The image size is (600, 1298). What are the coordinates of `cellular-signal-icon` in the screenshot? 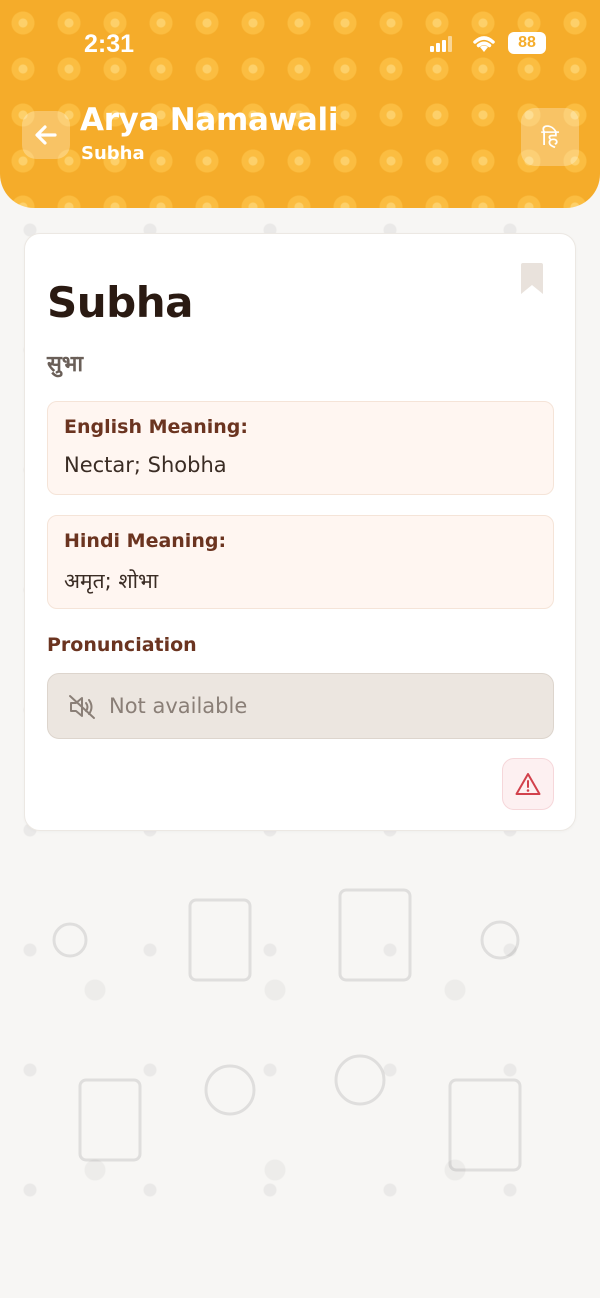 It's located at (442, 44).